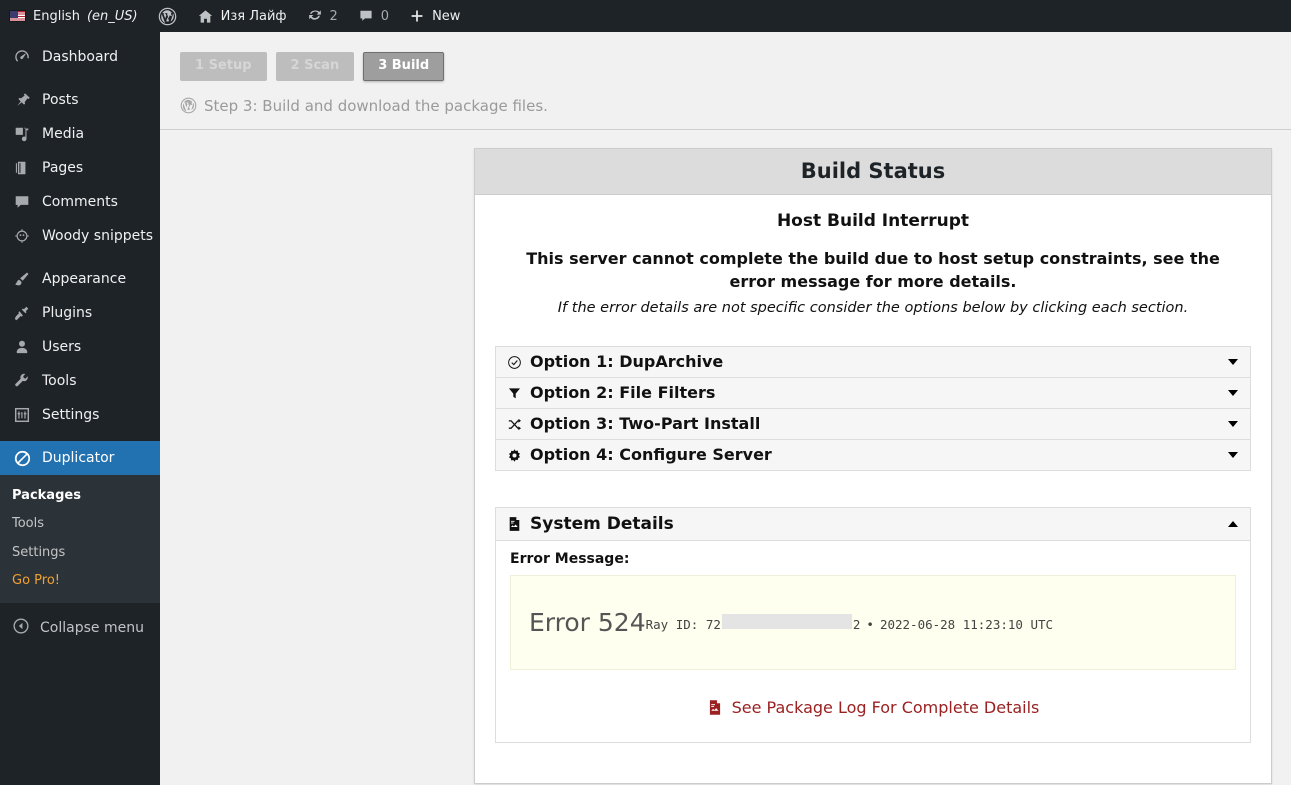  Describe the element at coordinates (404, 66) in the screenshot. I see `step-3-build: 3 Build` at that location.